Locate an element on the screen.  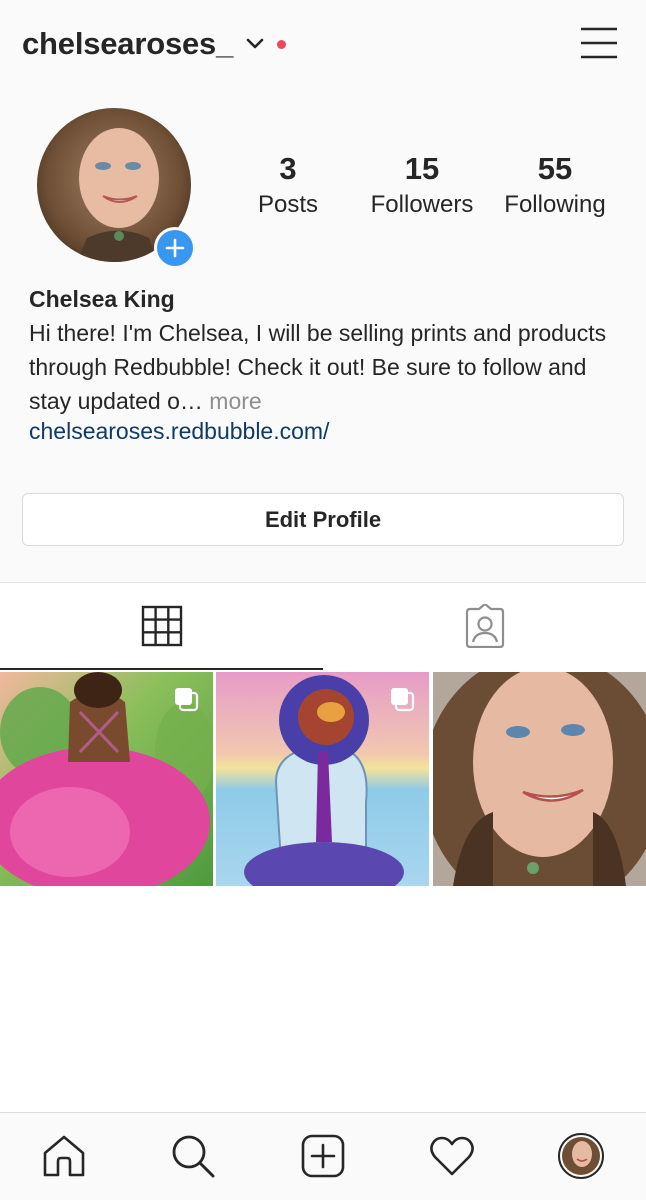
tab-grid is located at coordinates (161, 626).